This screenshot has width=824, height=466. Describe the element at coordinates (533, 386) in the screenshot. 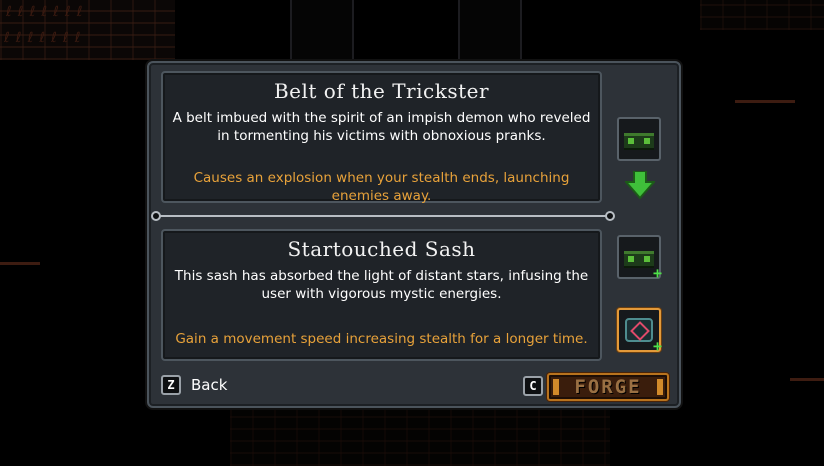

I see `forge-key: C` at that location.